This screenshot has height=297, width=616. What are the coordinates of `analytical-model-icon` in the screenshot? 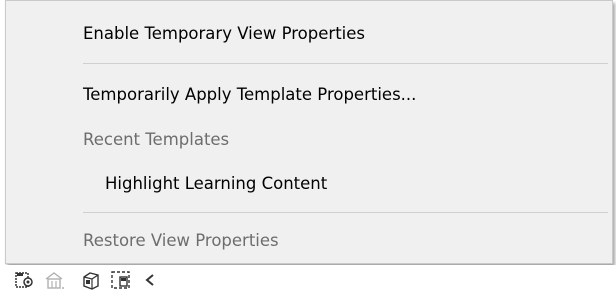 It's located at (91, 280).